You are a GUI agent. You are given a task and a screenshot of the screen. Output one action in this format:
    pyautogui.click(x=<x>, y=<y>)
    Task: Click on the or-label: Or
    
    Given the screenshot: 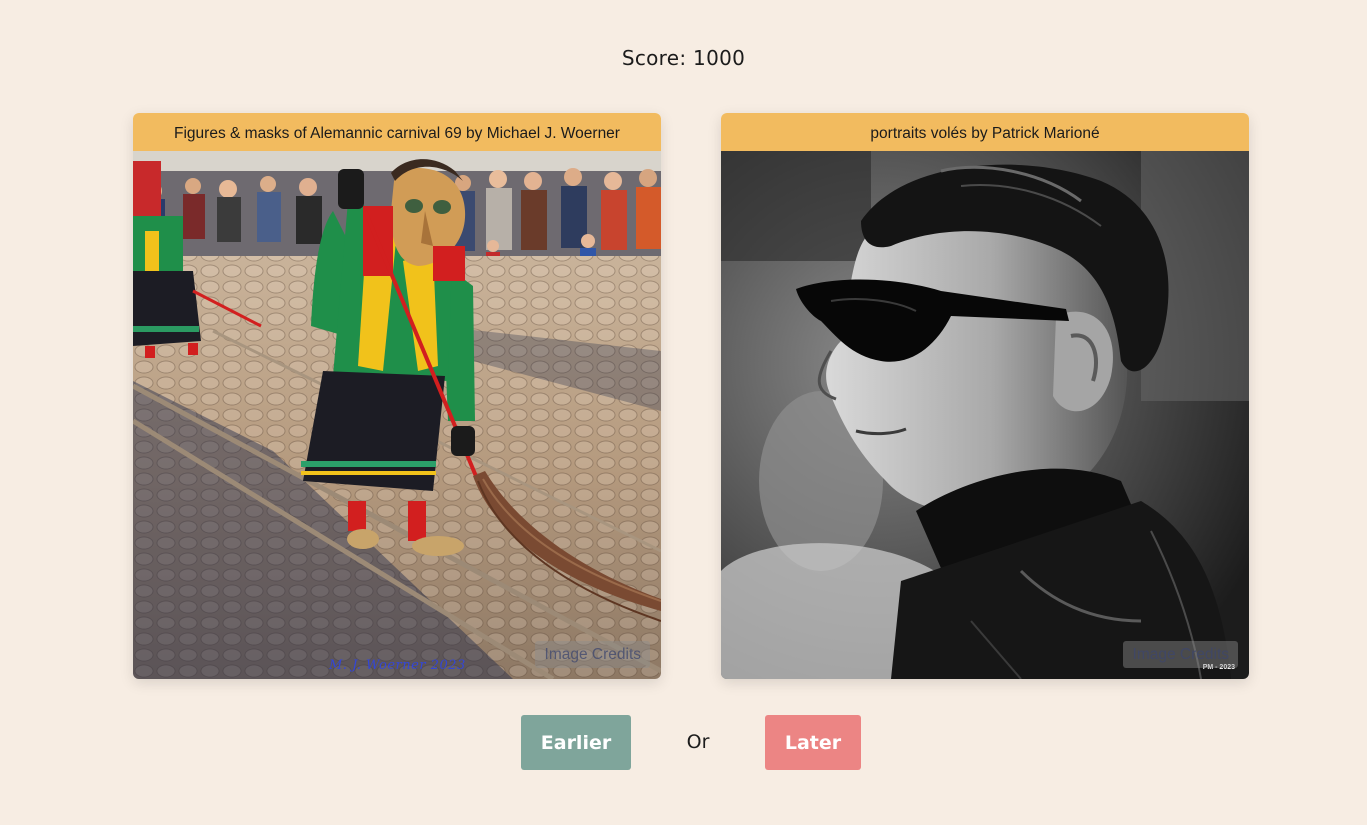 What is the action you would take?
    pyautogui.click(x=698, y=742)
    